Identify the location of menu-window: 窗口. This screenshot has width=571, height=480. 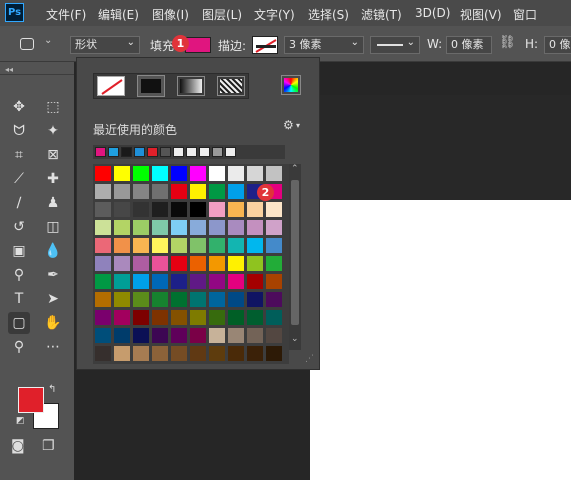
(525, 14).